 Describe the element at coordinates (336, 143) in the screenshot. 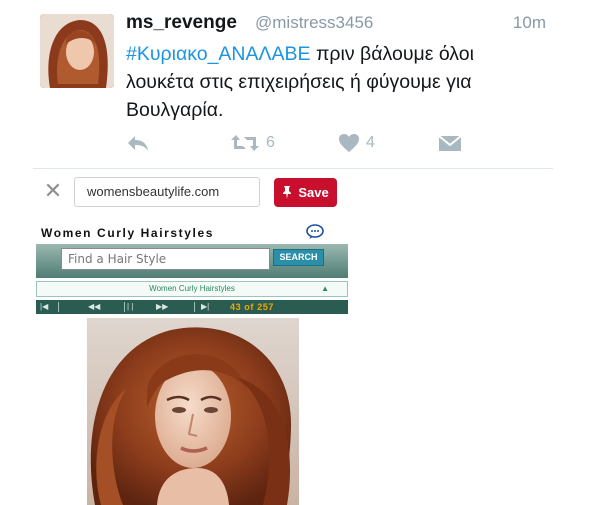

I see `tweet-actions: 6 4` at that location.